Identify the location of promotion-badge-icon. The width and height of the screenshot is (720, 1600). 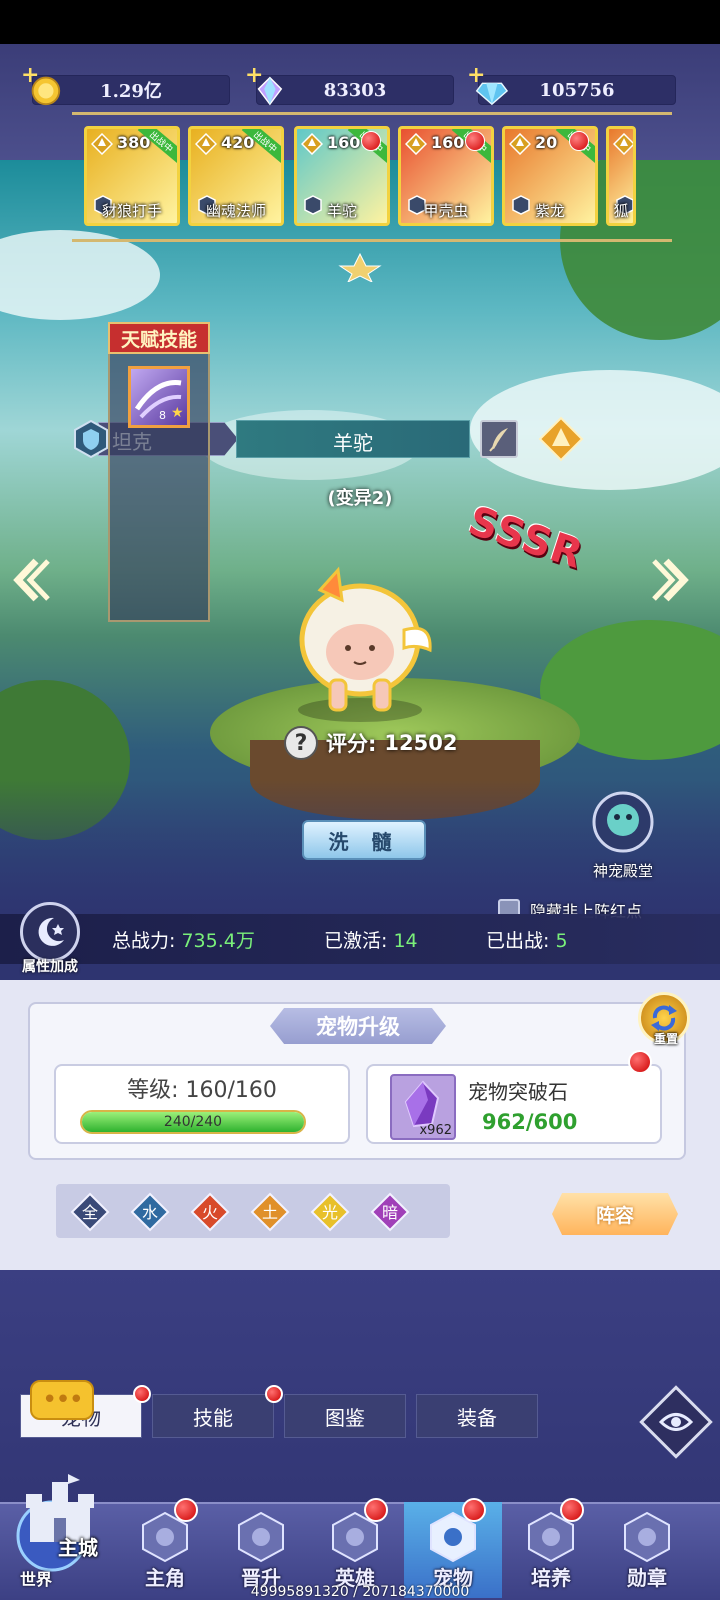
(261, 1537).